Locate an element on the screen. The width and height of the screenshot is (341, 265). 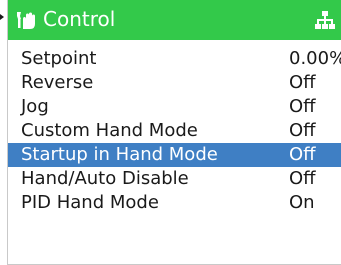
menu-item-hand-auto-disable: Hand/Auto Disable Off is located at coordinates (174, 179).